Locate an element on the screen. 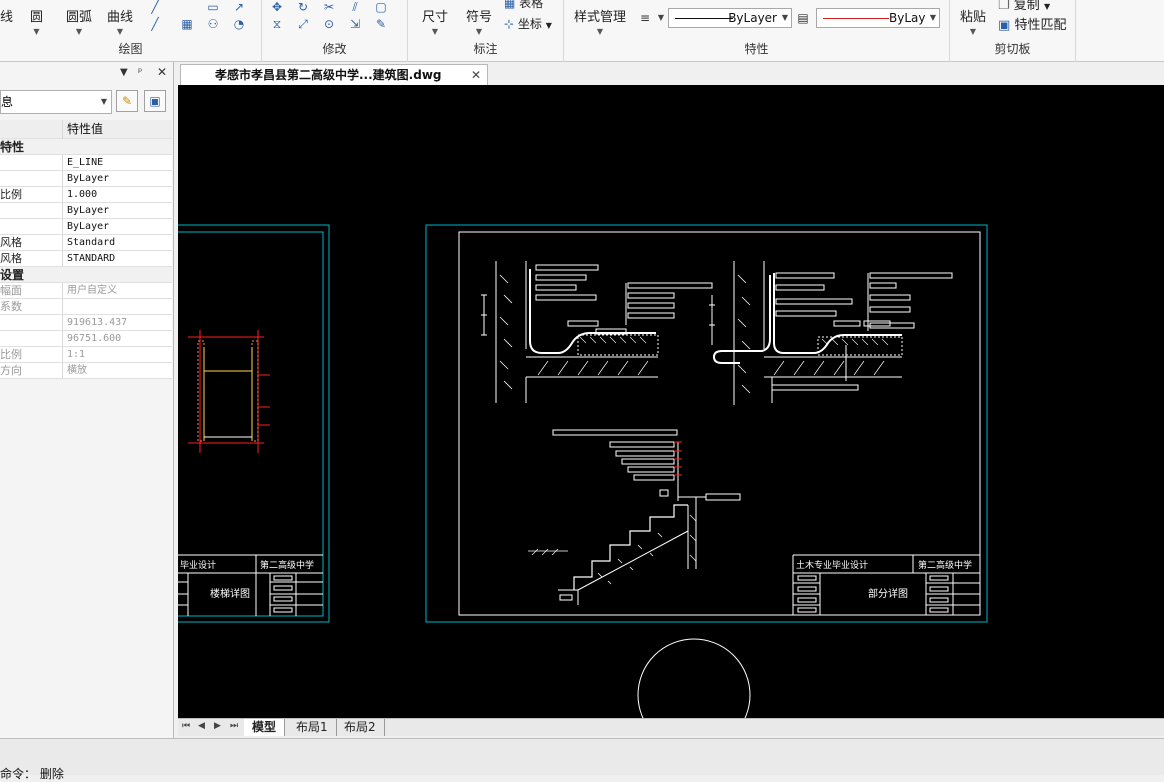 The height and width of the screenshot is (782, 1164). symbol-label: 符号 is located at coordinates (479, 17).